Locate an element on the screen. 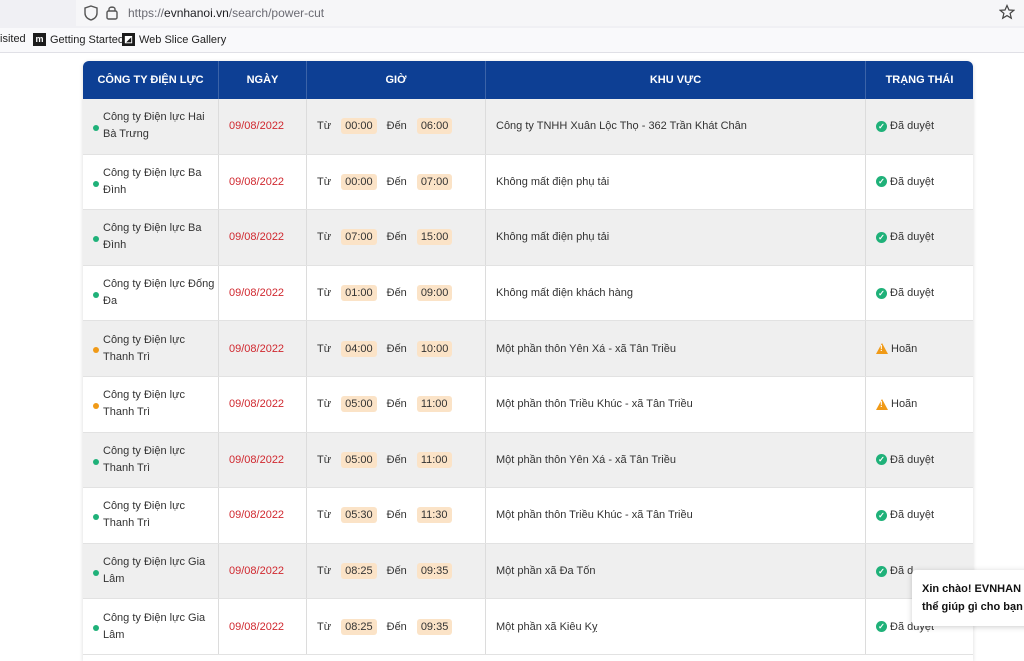 The height and width of the screenshot is (661, 1024). from-time: 01:00 is located at coordinates (359, 293).